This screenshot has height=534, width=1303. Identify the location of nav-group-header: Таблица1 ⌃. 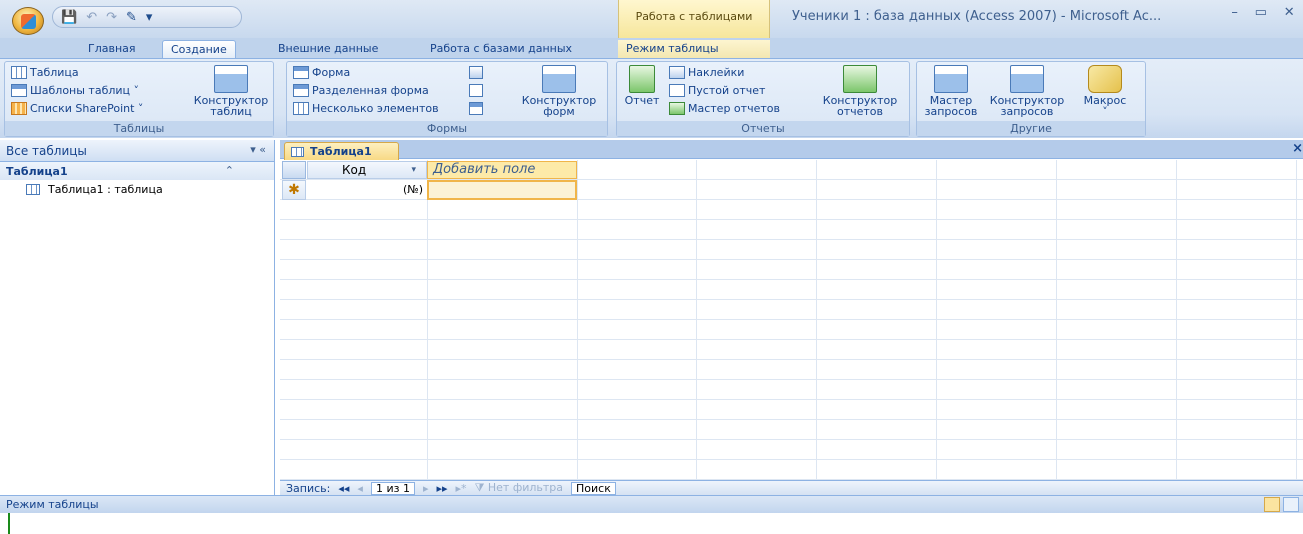
(137, 171).